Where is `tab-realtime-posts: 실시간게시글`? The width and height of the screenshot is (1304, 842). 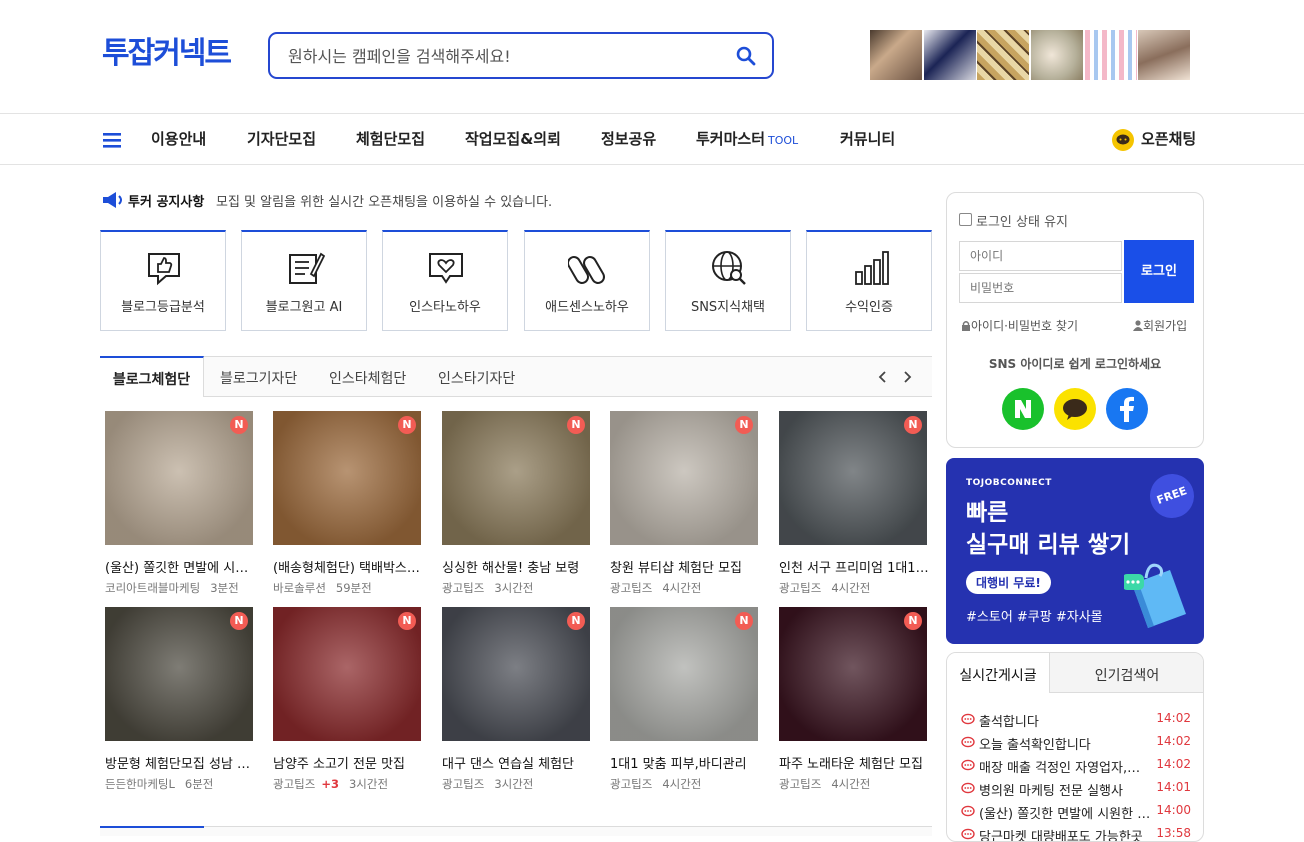 tab-realtime-posts: 실시간게시글 is located at coordinates (998, 673).